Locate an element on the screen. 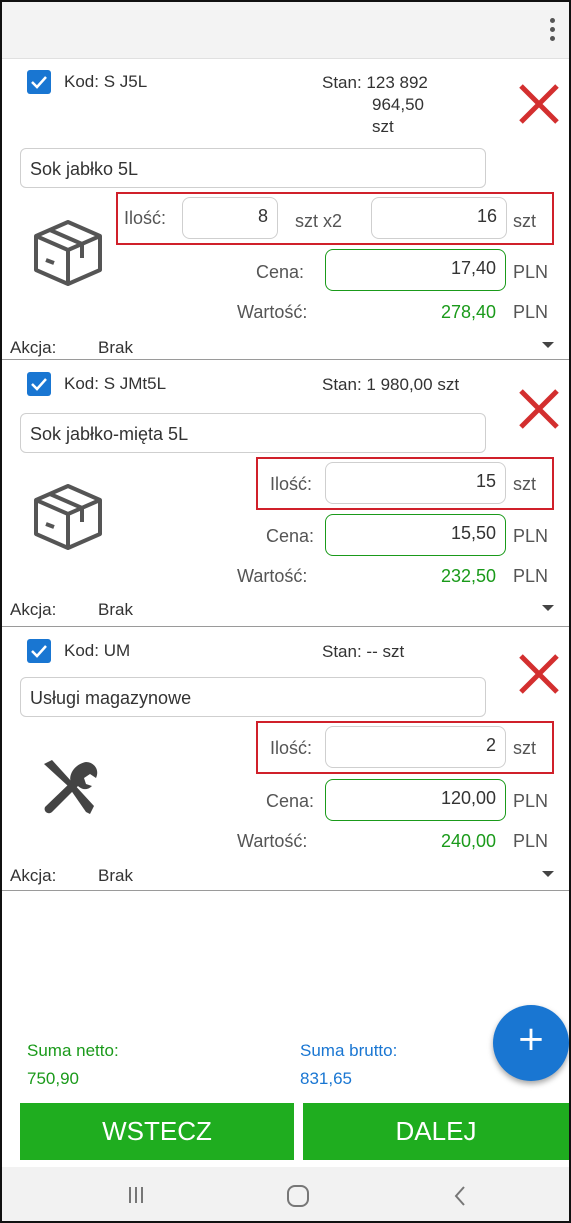 This screenshot has height=1223, width=571. net-total-label: Suma netto: is located at coordinates (73, 1050).